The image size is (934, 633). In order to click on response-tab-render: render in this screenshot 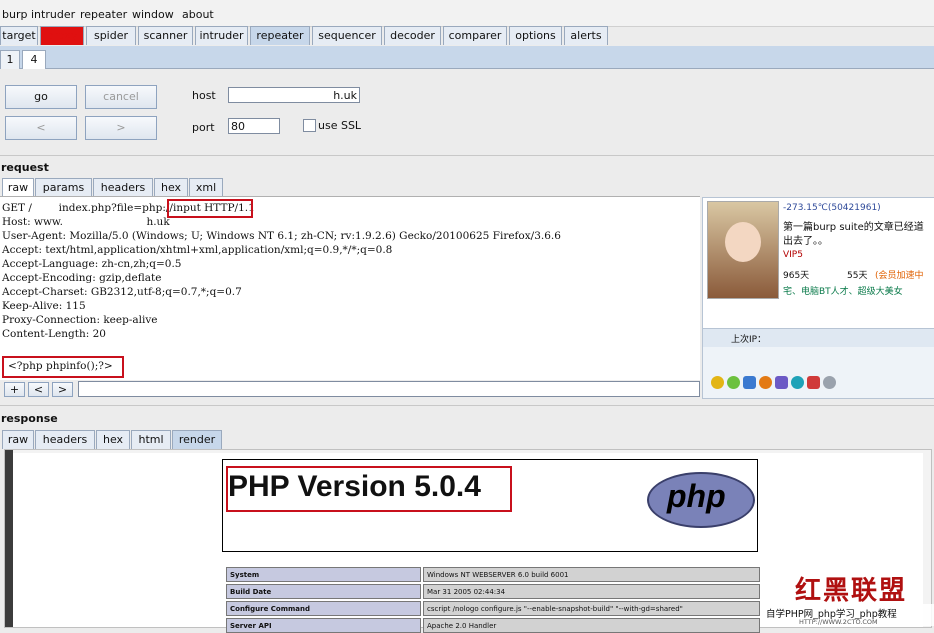, I will do `click(197, 439)`.